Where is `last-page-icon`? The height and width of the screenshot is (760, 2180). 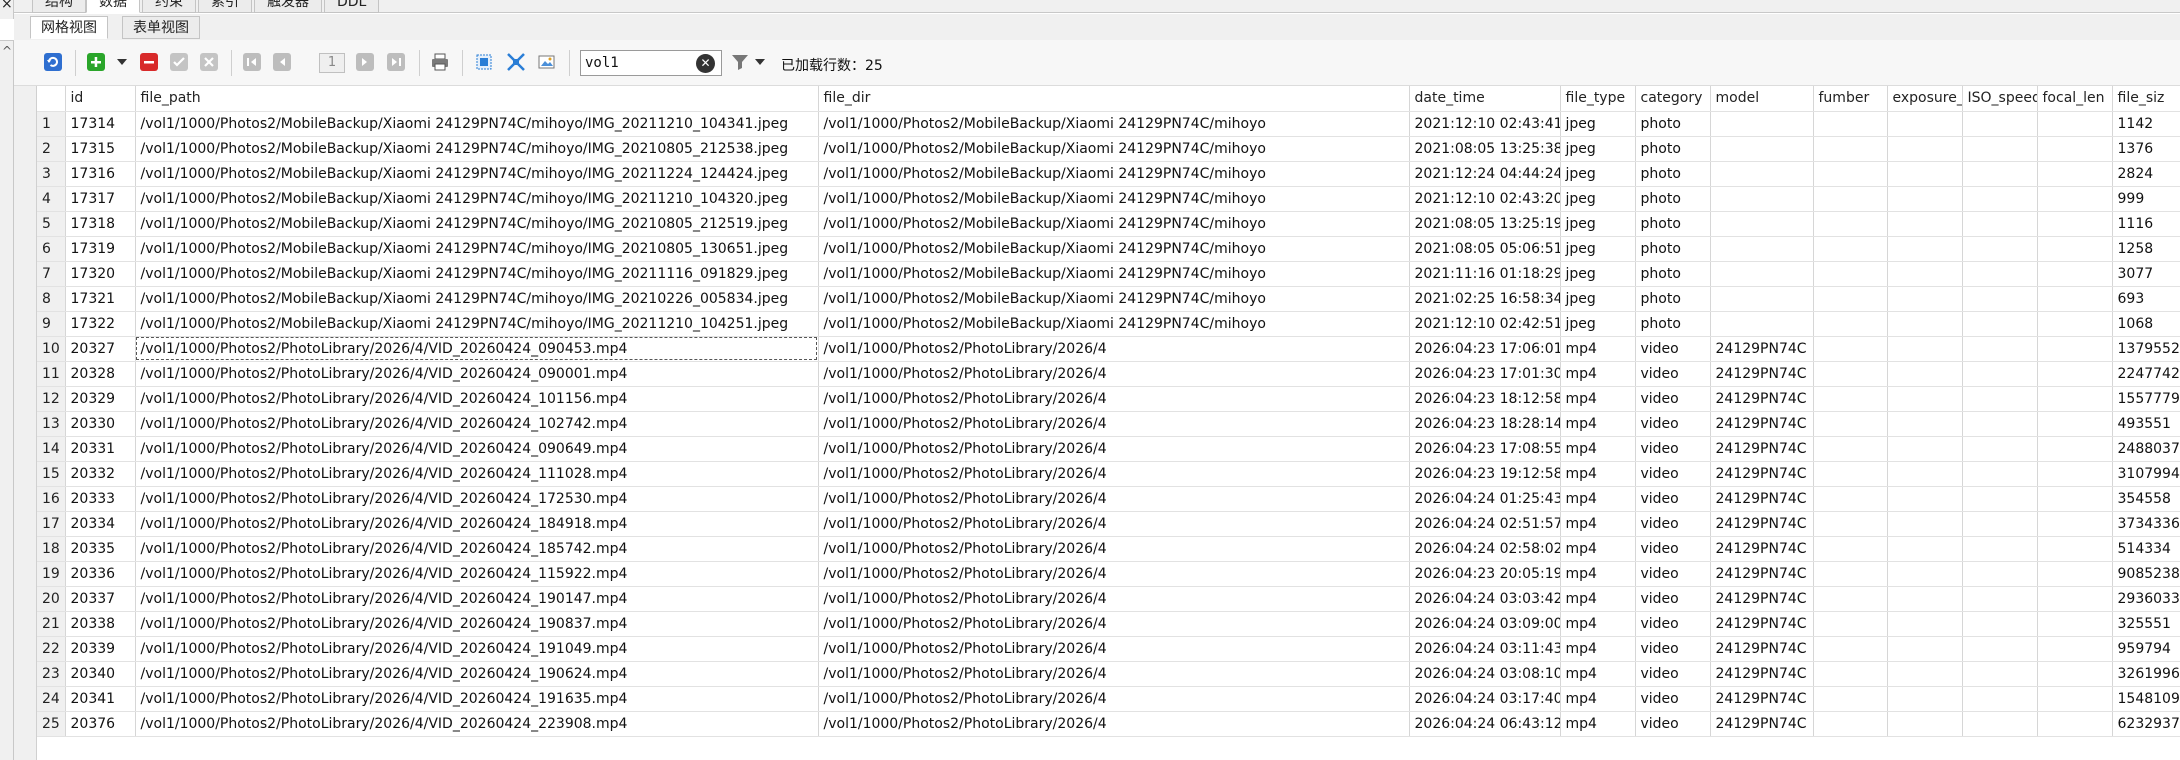
last-page-icon is located at coordinates (396, 62).